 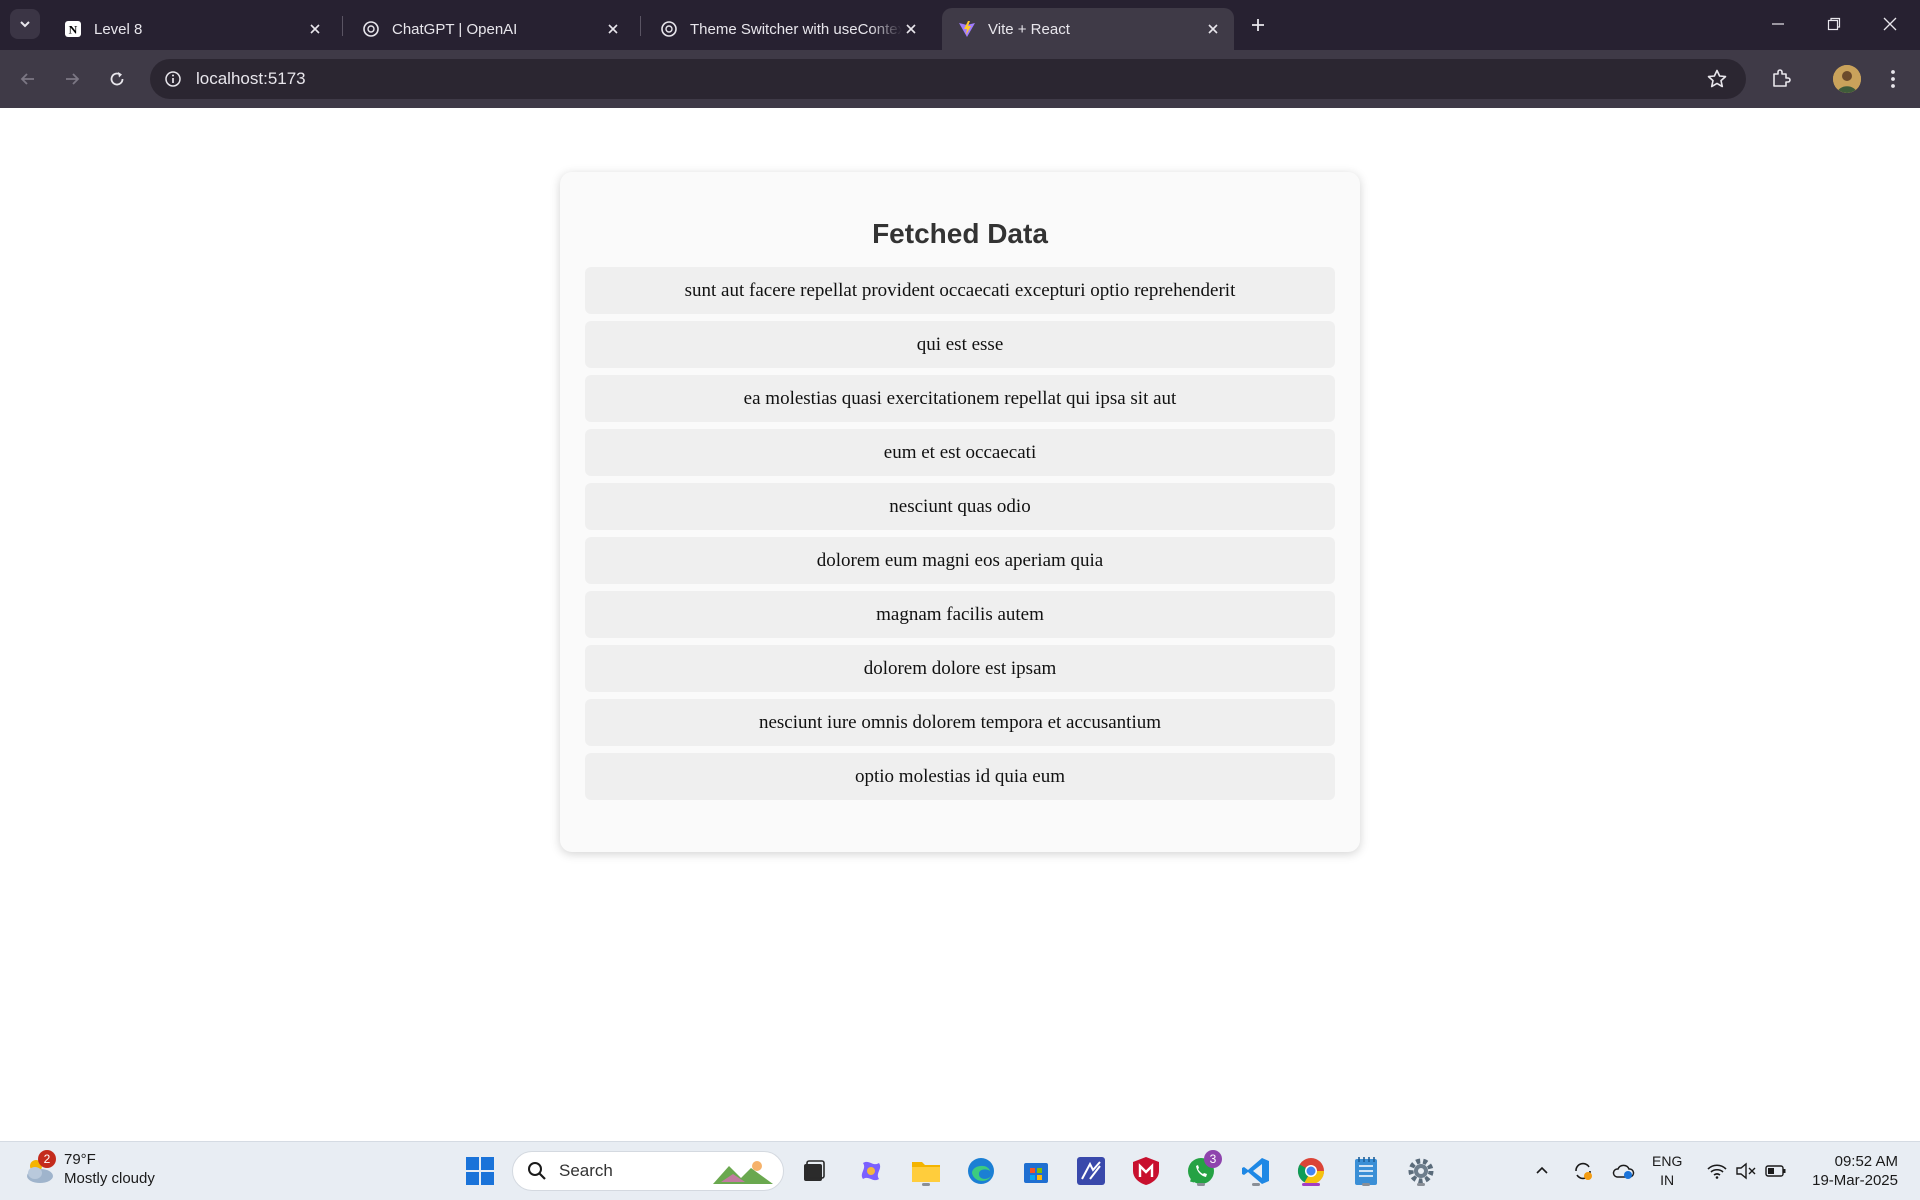 What do you see at coordinates (47, 1159) in the screenshot?
I see `notification-badge: 2` at bounding box center [47, 1159].